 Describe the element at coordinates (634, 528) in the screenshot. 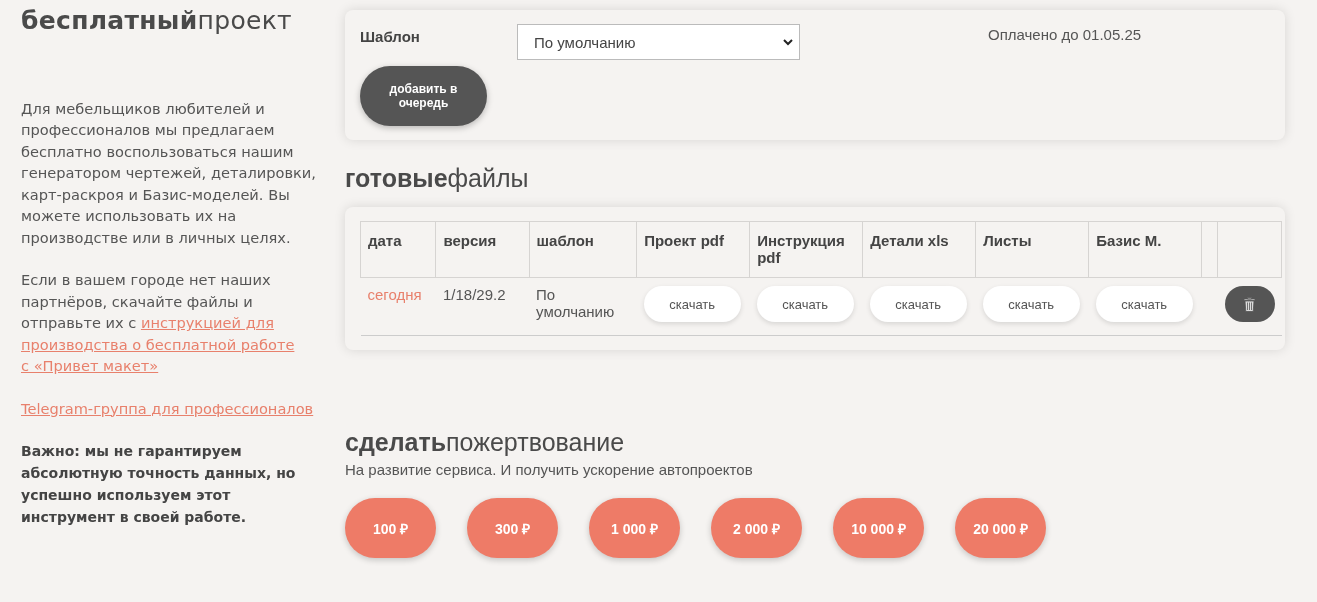

I see `donate-amount-button: 1 000 ₽` at that location.